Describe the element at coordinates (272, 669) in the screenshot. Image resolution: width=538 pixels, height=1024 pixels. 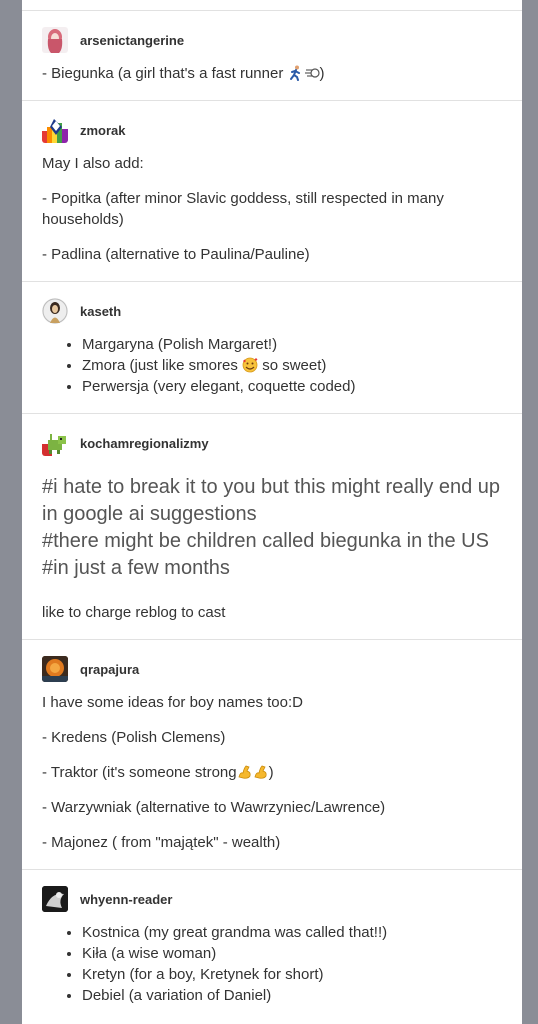
I see `post-header: qrapajura` at that location.